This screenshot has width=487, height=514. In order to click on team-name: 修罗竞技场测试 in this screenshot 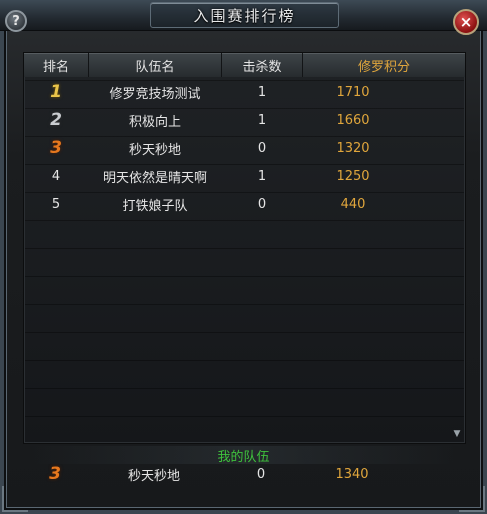, I will do `click(155, 94)`.